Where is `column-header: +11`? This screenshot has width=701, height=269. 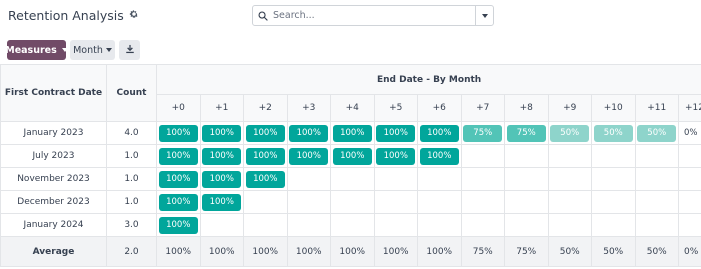 column-header: +11 is located at coordinates (656, 108).